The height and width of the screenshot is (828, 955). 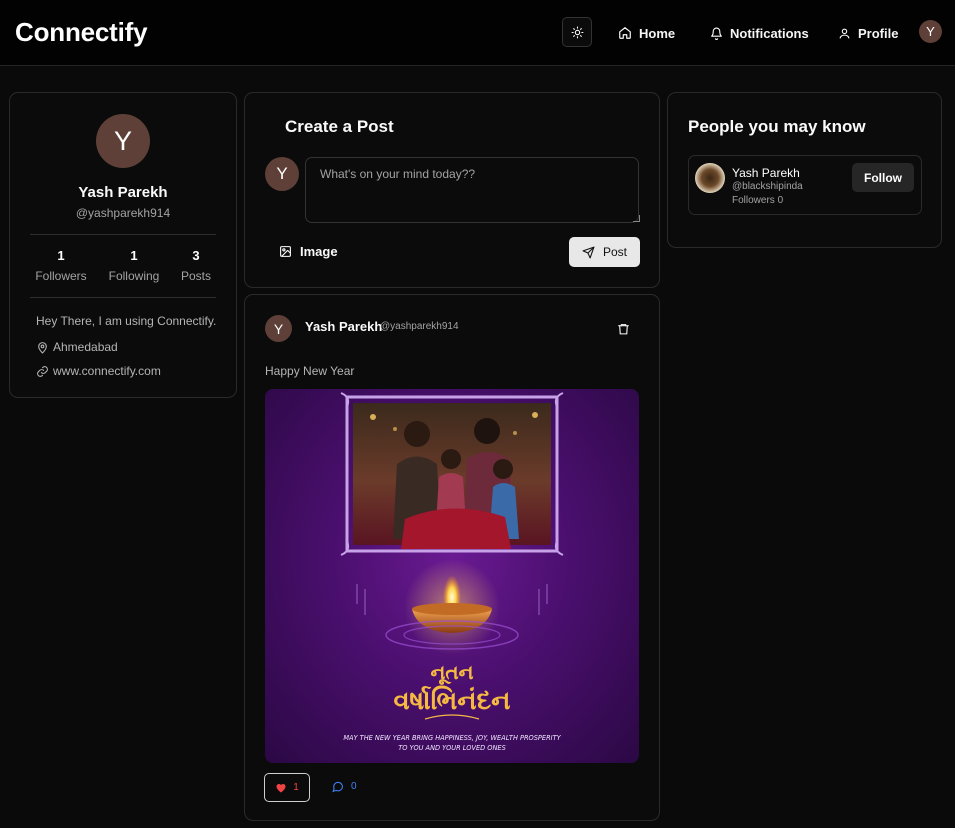 I want to click on profile-bio: Hey There, I am using Connectify., so click(x=126, y=321).